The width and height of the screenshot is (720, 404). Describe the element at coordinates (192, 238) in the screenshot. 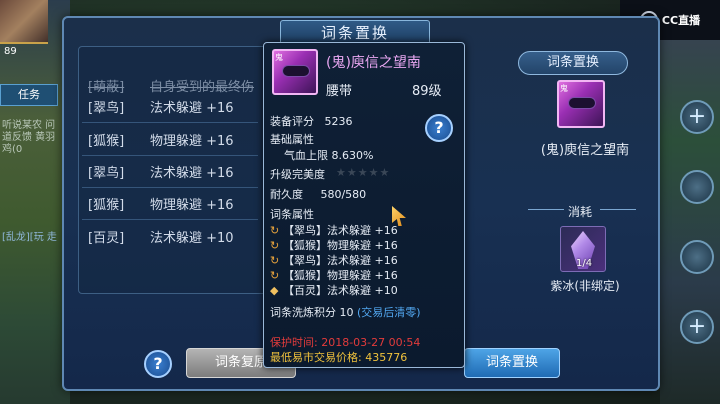

I see `affix-attr: 法术躲避 +10` at that location.